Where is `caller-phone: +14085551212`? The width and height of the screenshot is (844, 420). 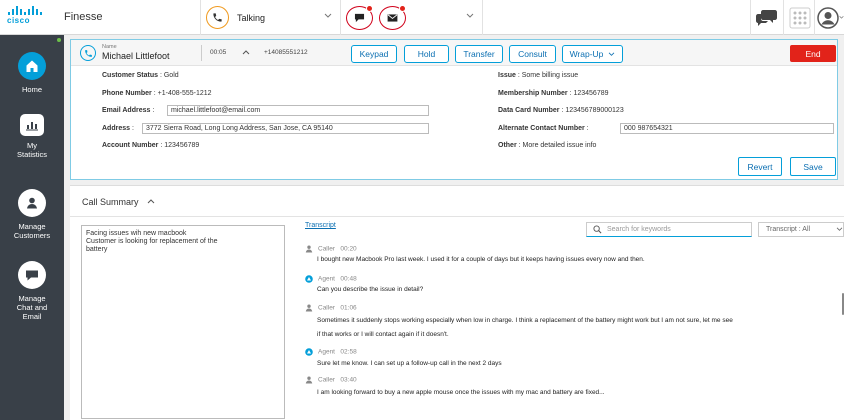 caller-phone: +14085551212 is located at coordinates (286, 52).